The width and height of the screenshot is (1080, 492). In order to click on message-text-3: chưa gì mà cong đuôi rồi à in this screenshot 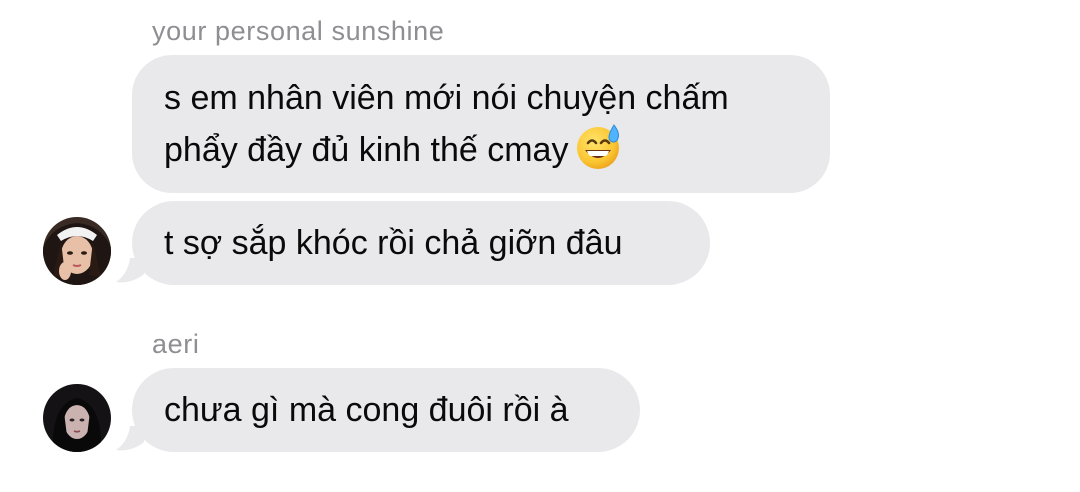, I will do `click(366, 410)`.